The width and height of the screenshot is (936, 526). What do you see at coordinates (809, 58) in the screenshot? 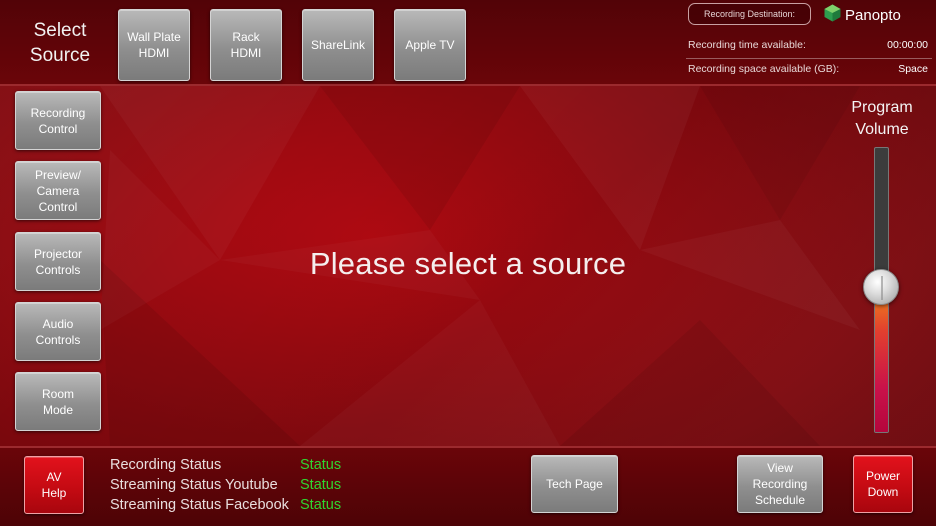
I see `info-divider` at bounding box center [809, 58].